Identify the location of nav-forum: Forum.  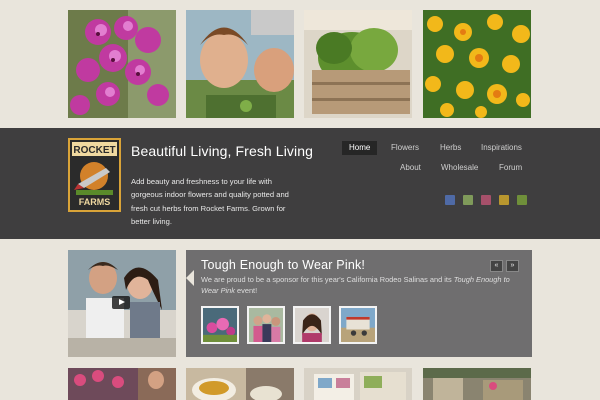
(510, 168).